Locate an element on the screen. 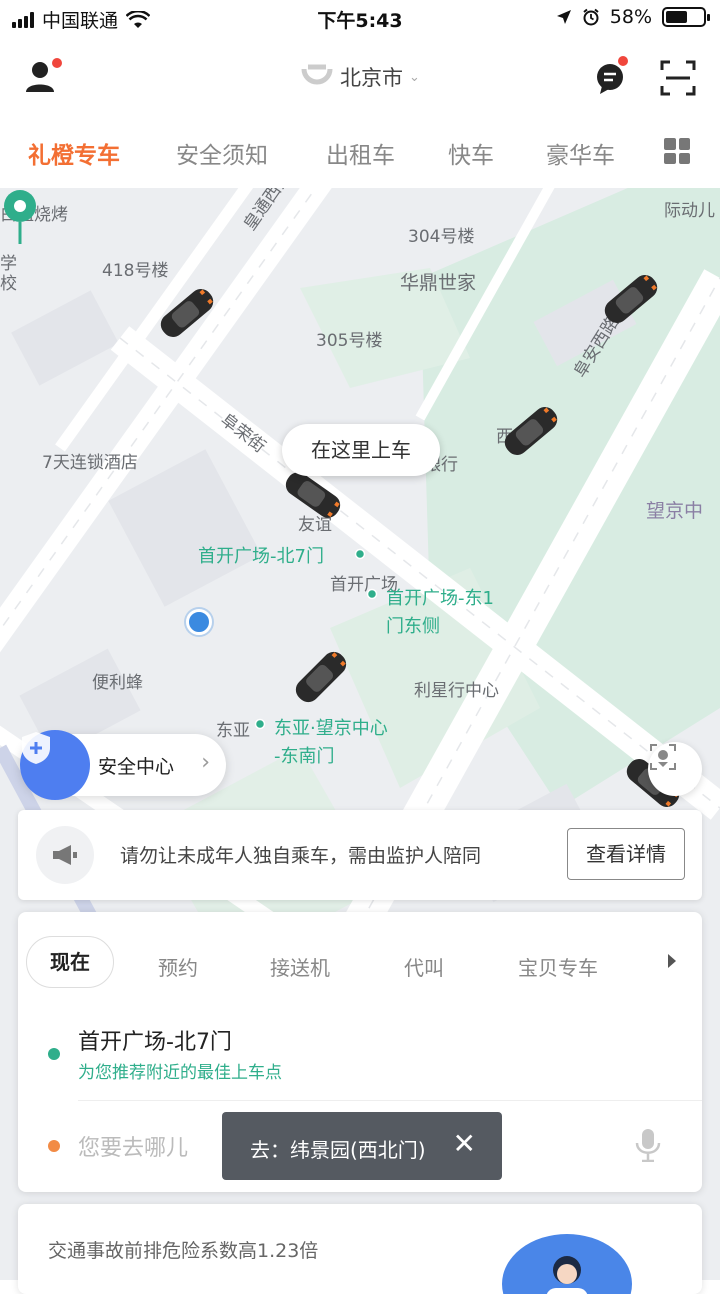  scan-button is located at coordinates (678, 78).